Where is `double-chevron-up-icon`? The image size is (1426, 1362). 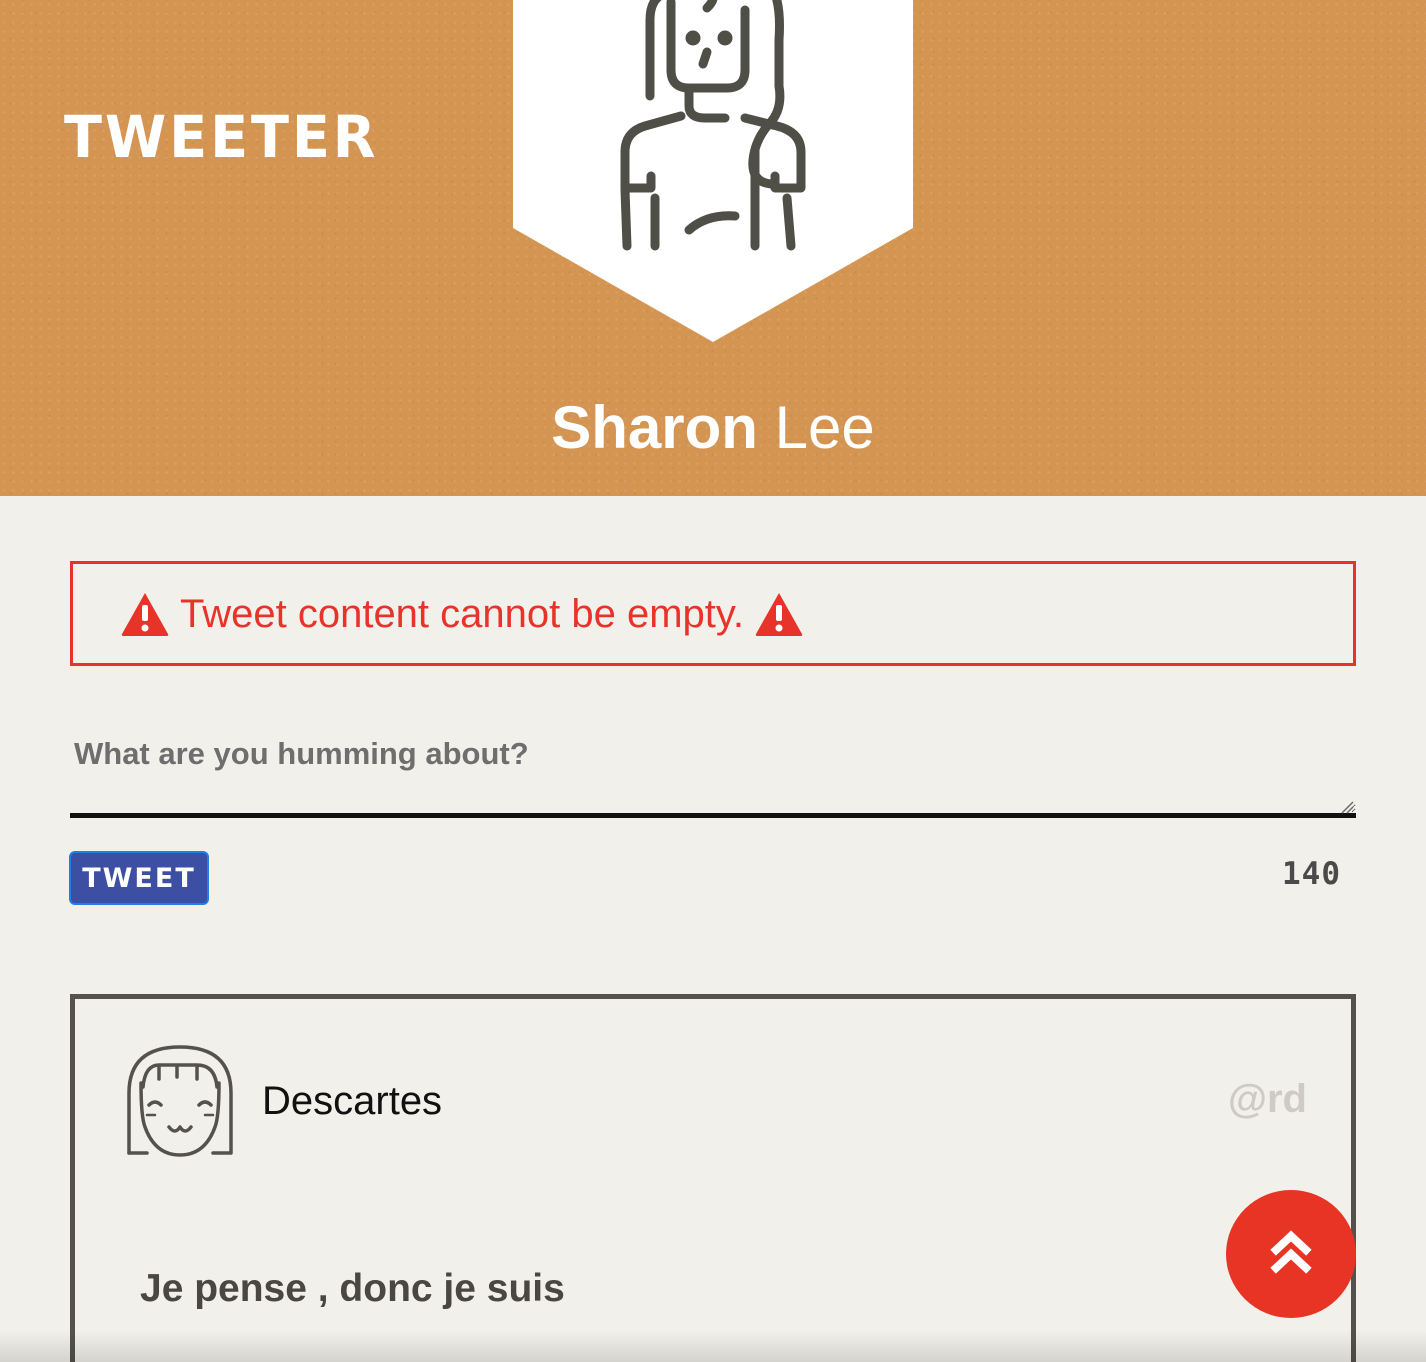
double-chevron-up-icon is located at coordinates (1291, 1252).